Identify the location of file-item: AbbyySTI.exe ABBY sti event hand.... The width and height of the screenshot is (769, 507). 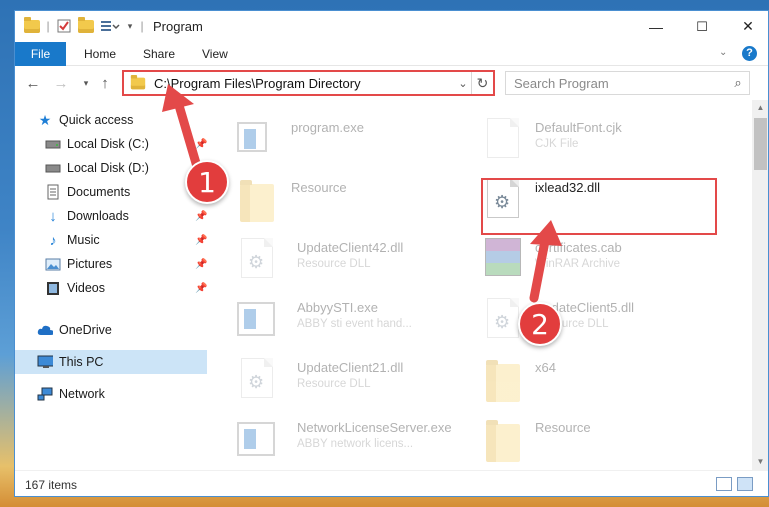
(357, 324).